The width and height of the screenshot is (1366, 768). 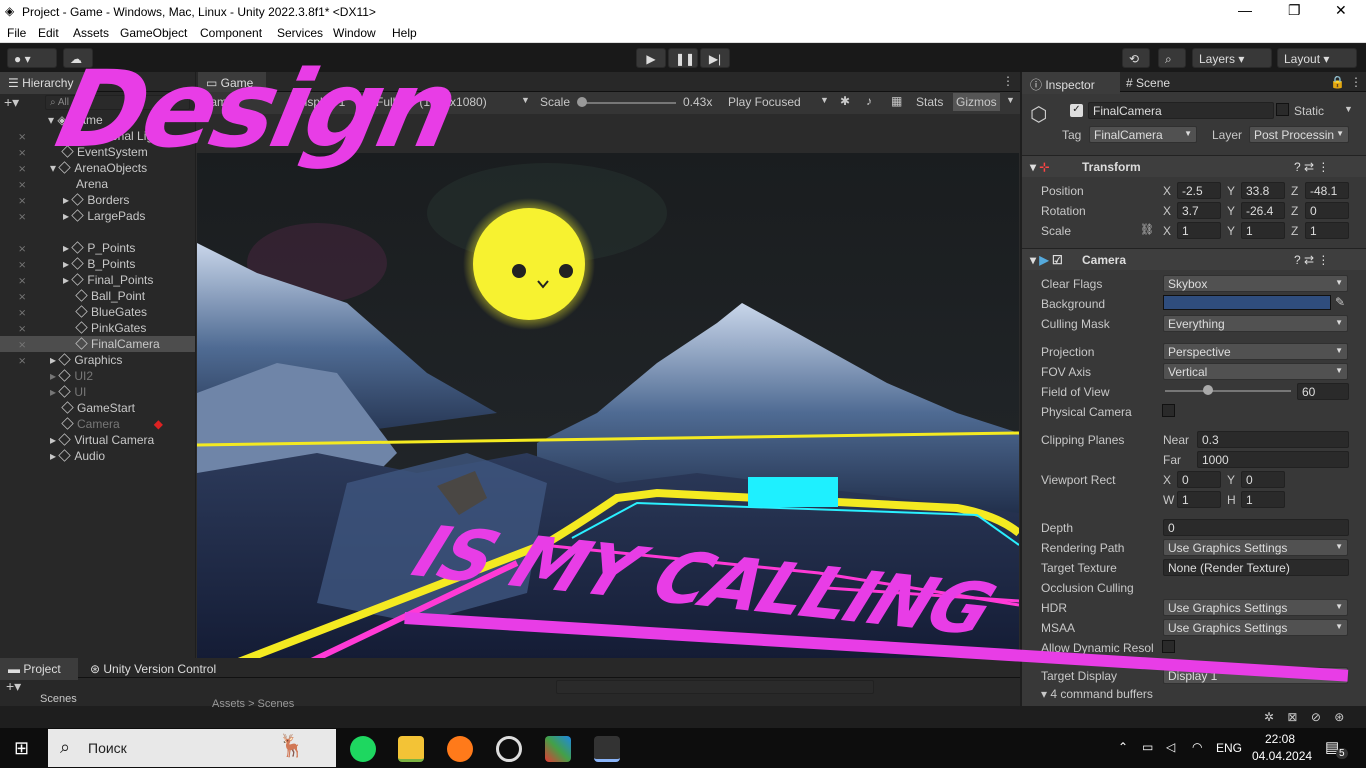 I want to click on scale-y: 1, so click(x=1263, y=230).